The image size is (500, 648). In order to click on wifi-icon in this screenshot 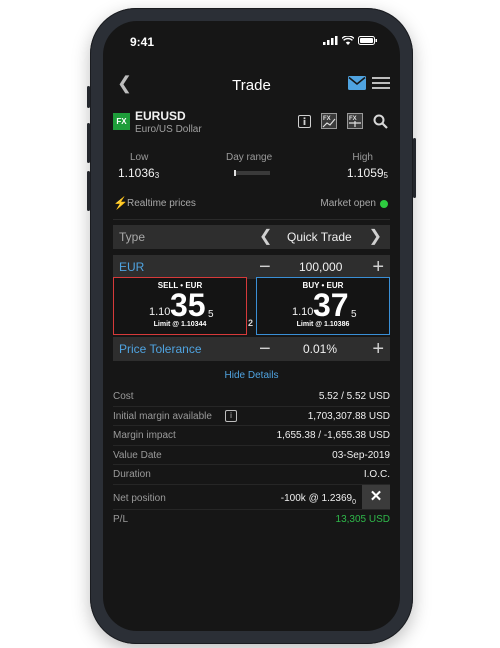, I will do `click(348, 40)`.